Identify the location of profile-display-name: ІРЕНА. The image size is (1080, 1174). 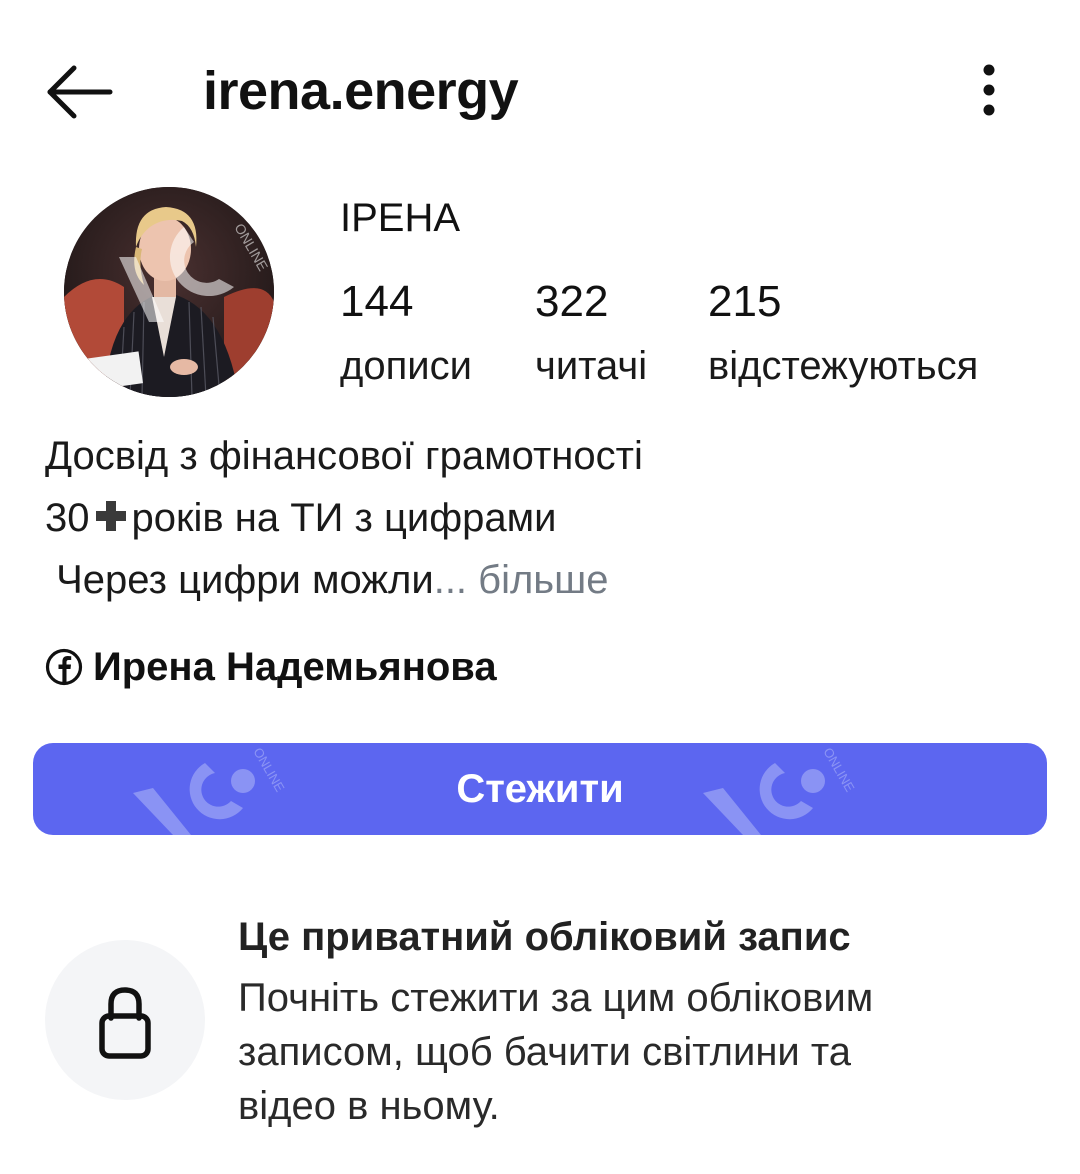
(400, 218).